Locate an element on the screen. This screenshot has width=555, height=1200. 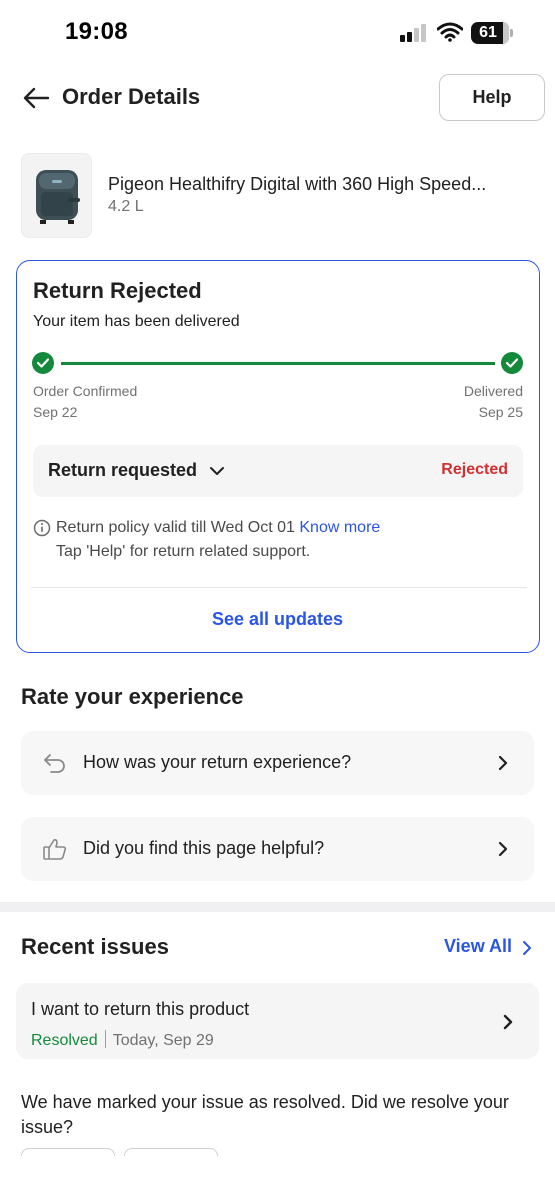
return-status-badge: Rejected is located at coordinates (474, 469).